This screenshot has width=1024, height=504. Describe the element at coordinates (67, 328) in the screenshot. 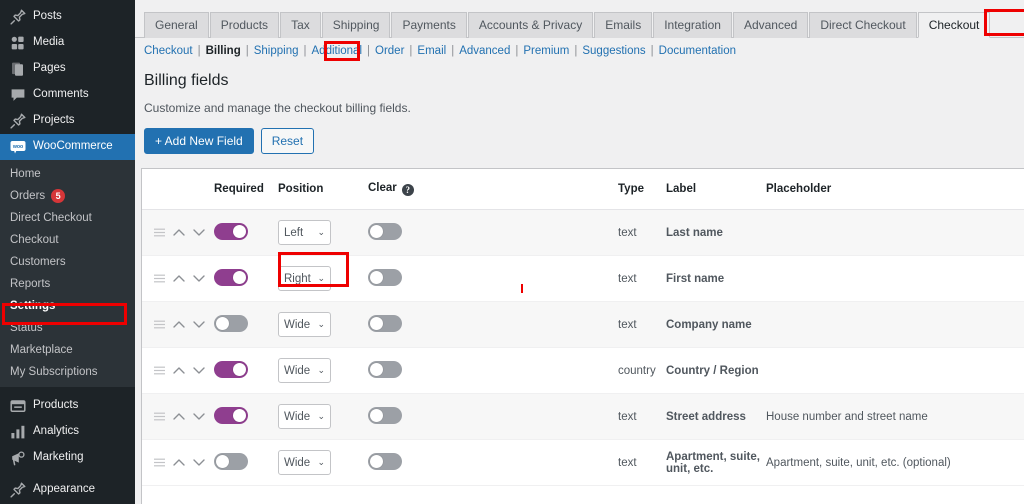

I see `submenu-item-status: Status` at that location.